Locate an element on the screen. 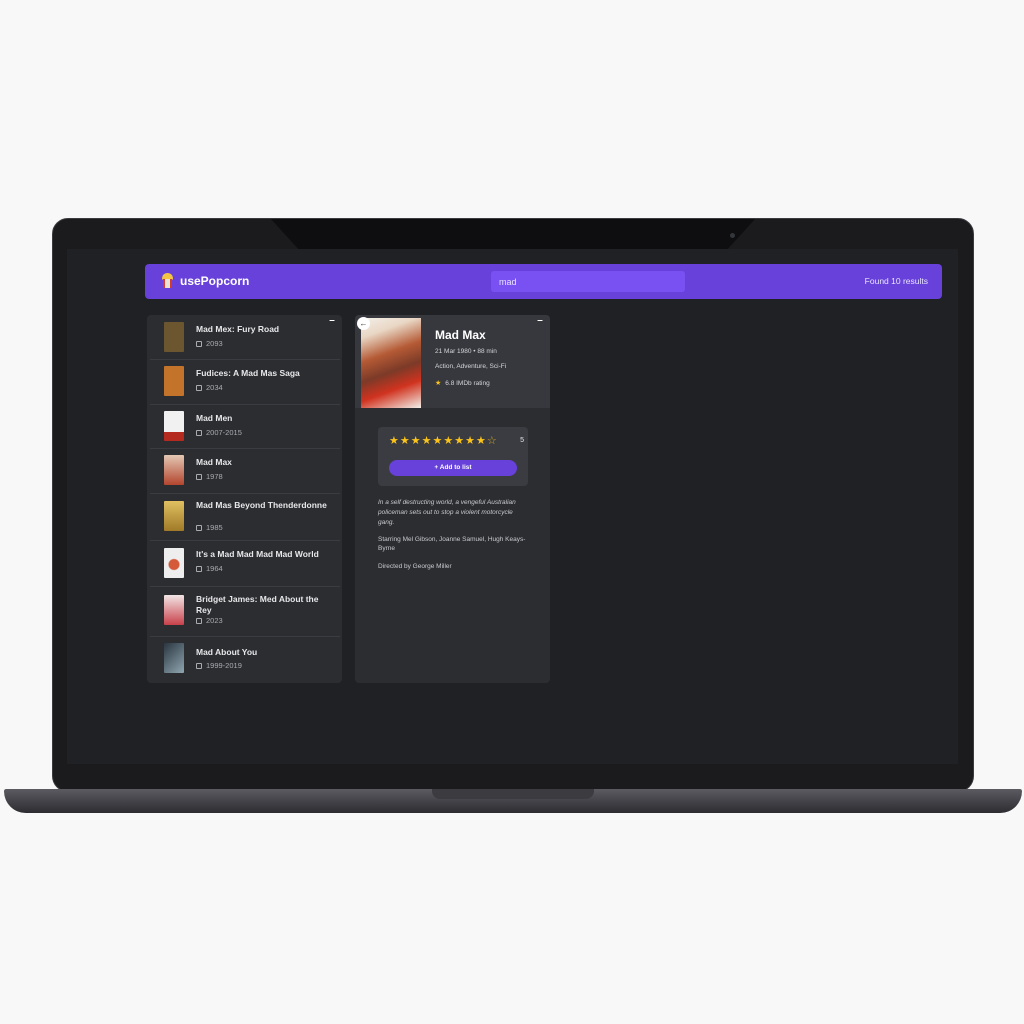 This screenshot has width=1024, height=1024. details-released: 21 Mar 1980 • 88 min is located at coordinates (466, 351).